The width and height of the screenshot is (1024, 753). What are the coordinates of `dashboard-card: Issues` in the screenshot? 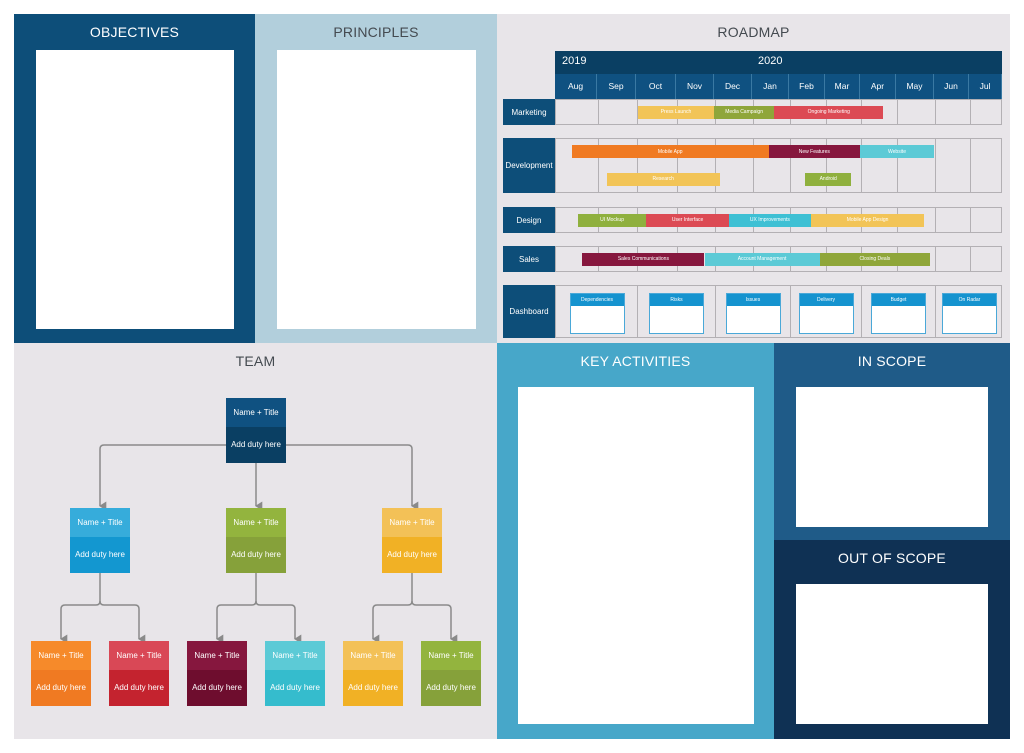 It's located at (753, 313).